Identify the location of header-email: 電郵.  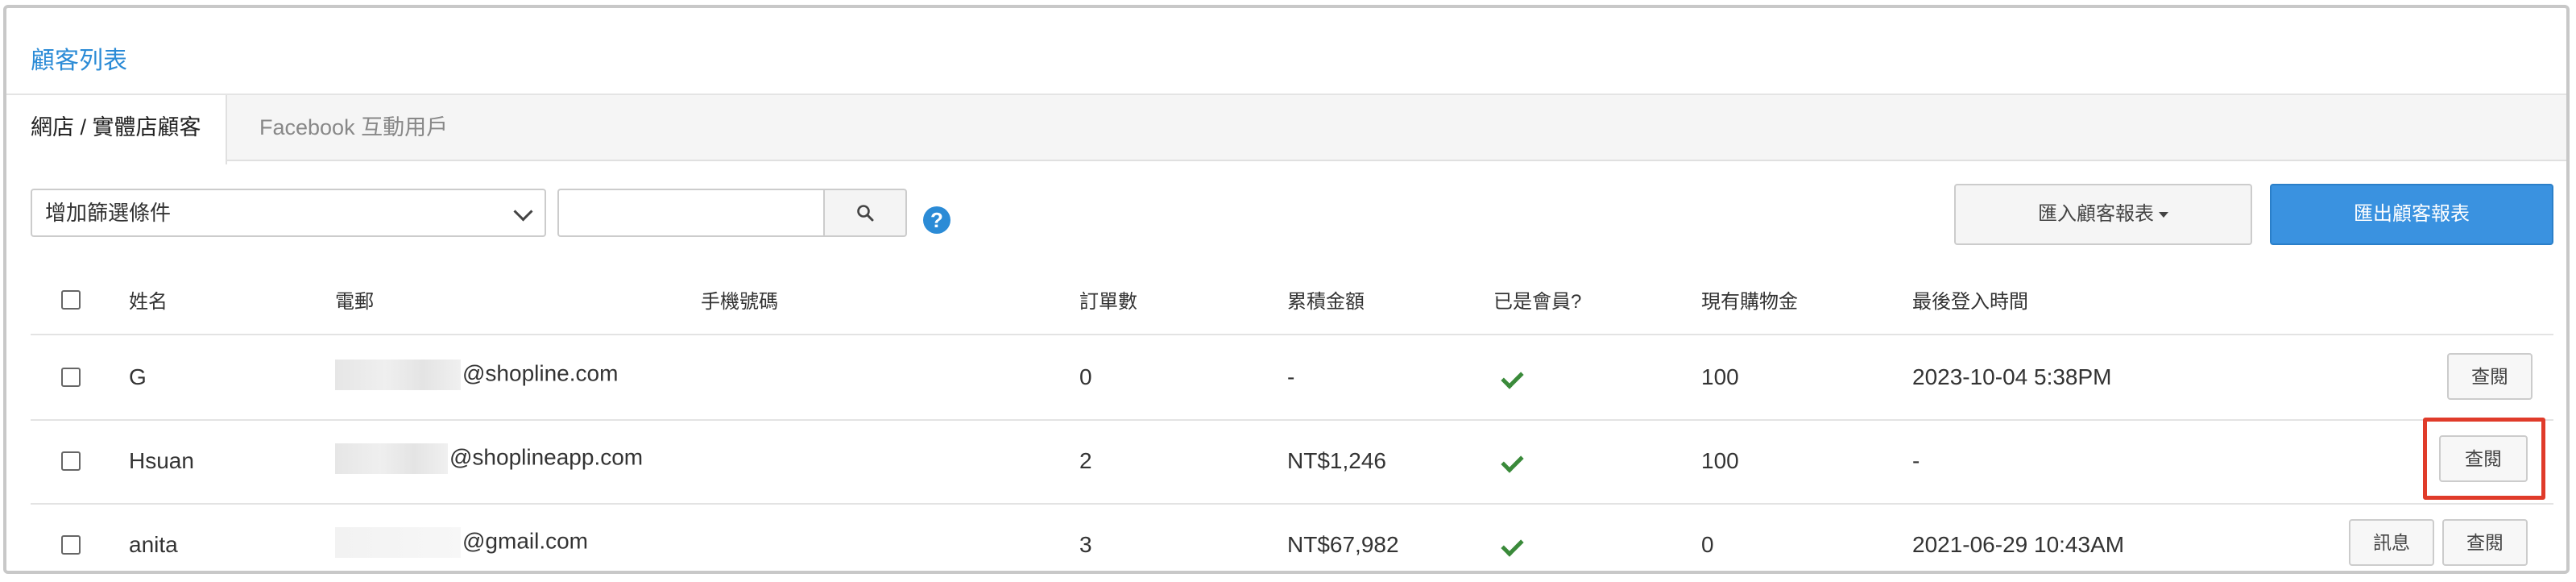
(354, 302).